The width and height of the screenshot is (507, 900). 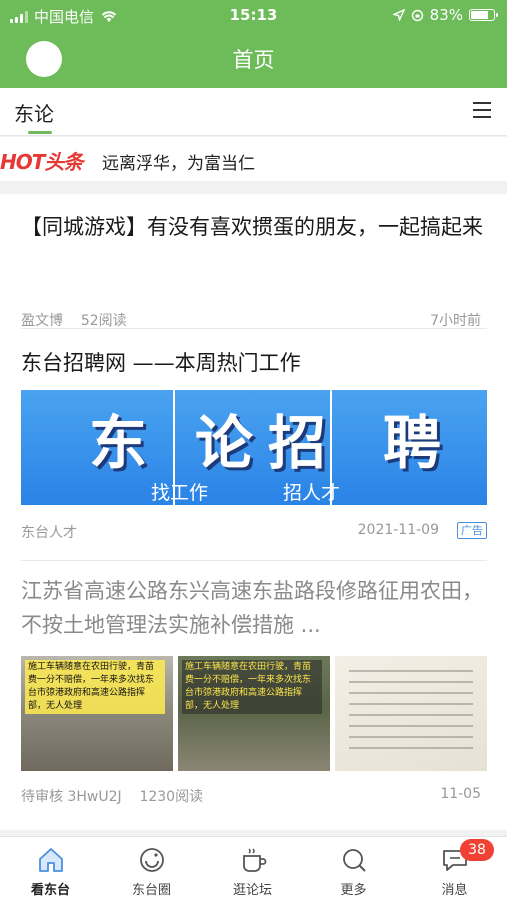 What do you see at coordinates (483, 15) in the screenshot?
I see `battery-icon` at bounding box center [483, 15].